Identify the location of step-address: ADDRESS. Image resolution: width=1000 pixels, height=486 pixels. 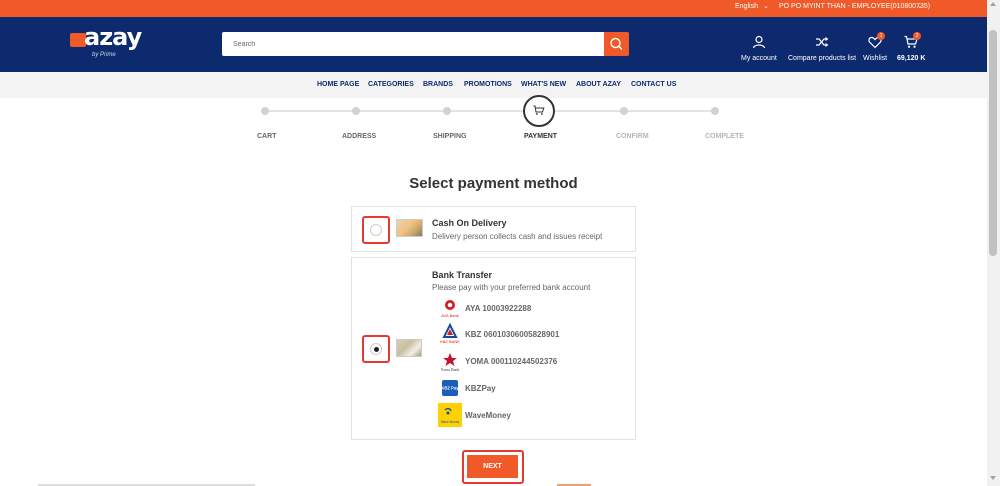
(359, 136).